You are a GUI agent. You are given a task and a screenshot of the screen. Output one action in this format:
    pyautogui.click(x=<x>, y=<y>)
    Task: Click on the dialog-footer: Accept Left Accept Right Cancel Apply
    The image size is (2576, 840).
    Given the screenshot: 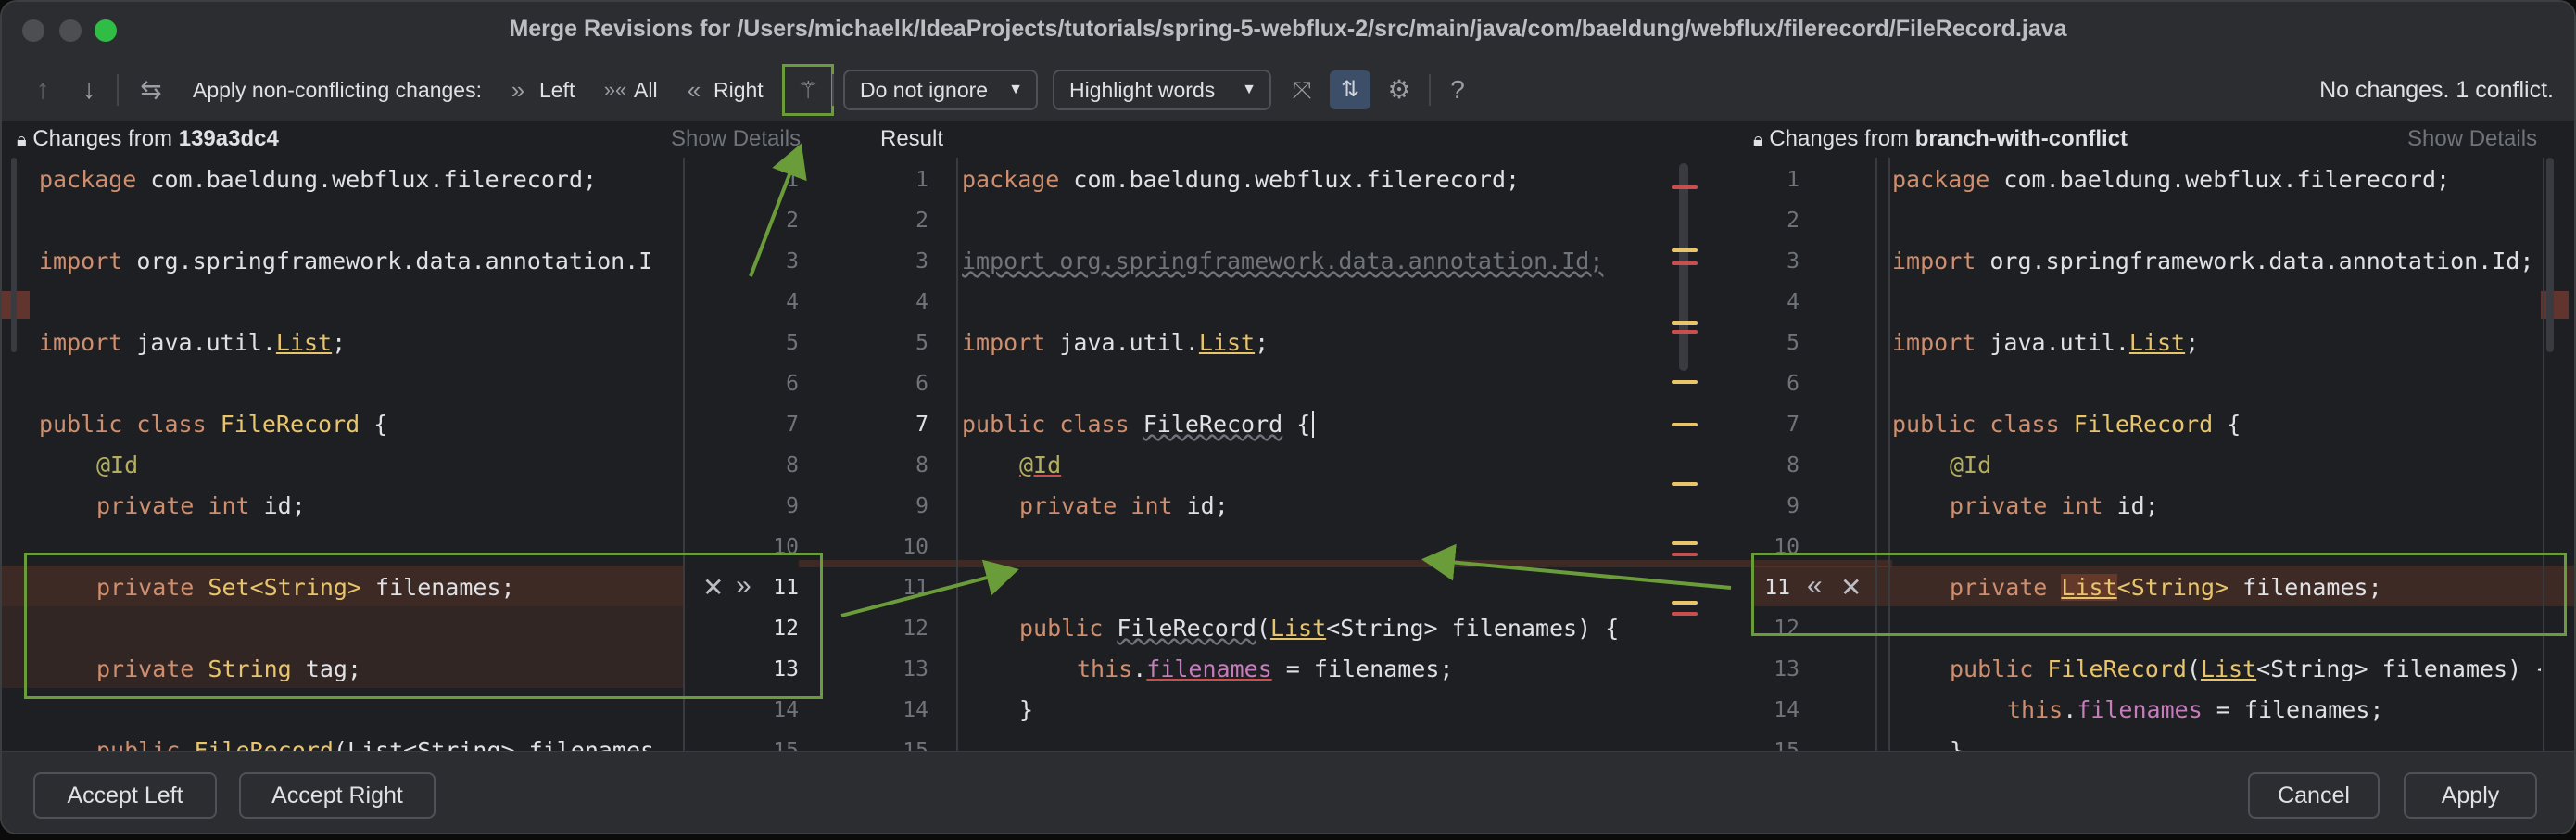 What is the action you would take?
    pyautogui.click(x=1288, y=792)
    